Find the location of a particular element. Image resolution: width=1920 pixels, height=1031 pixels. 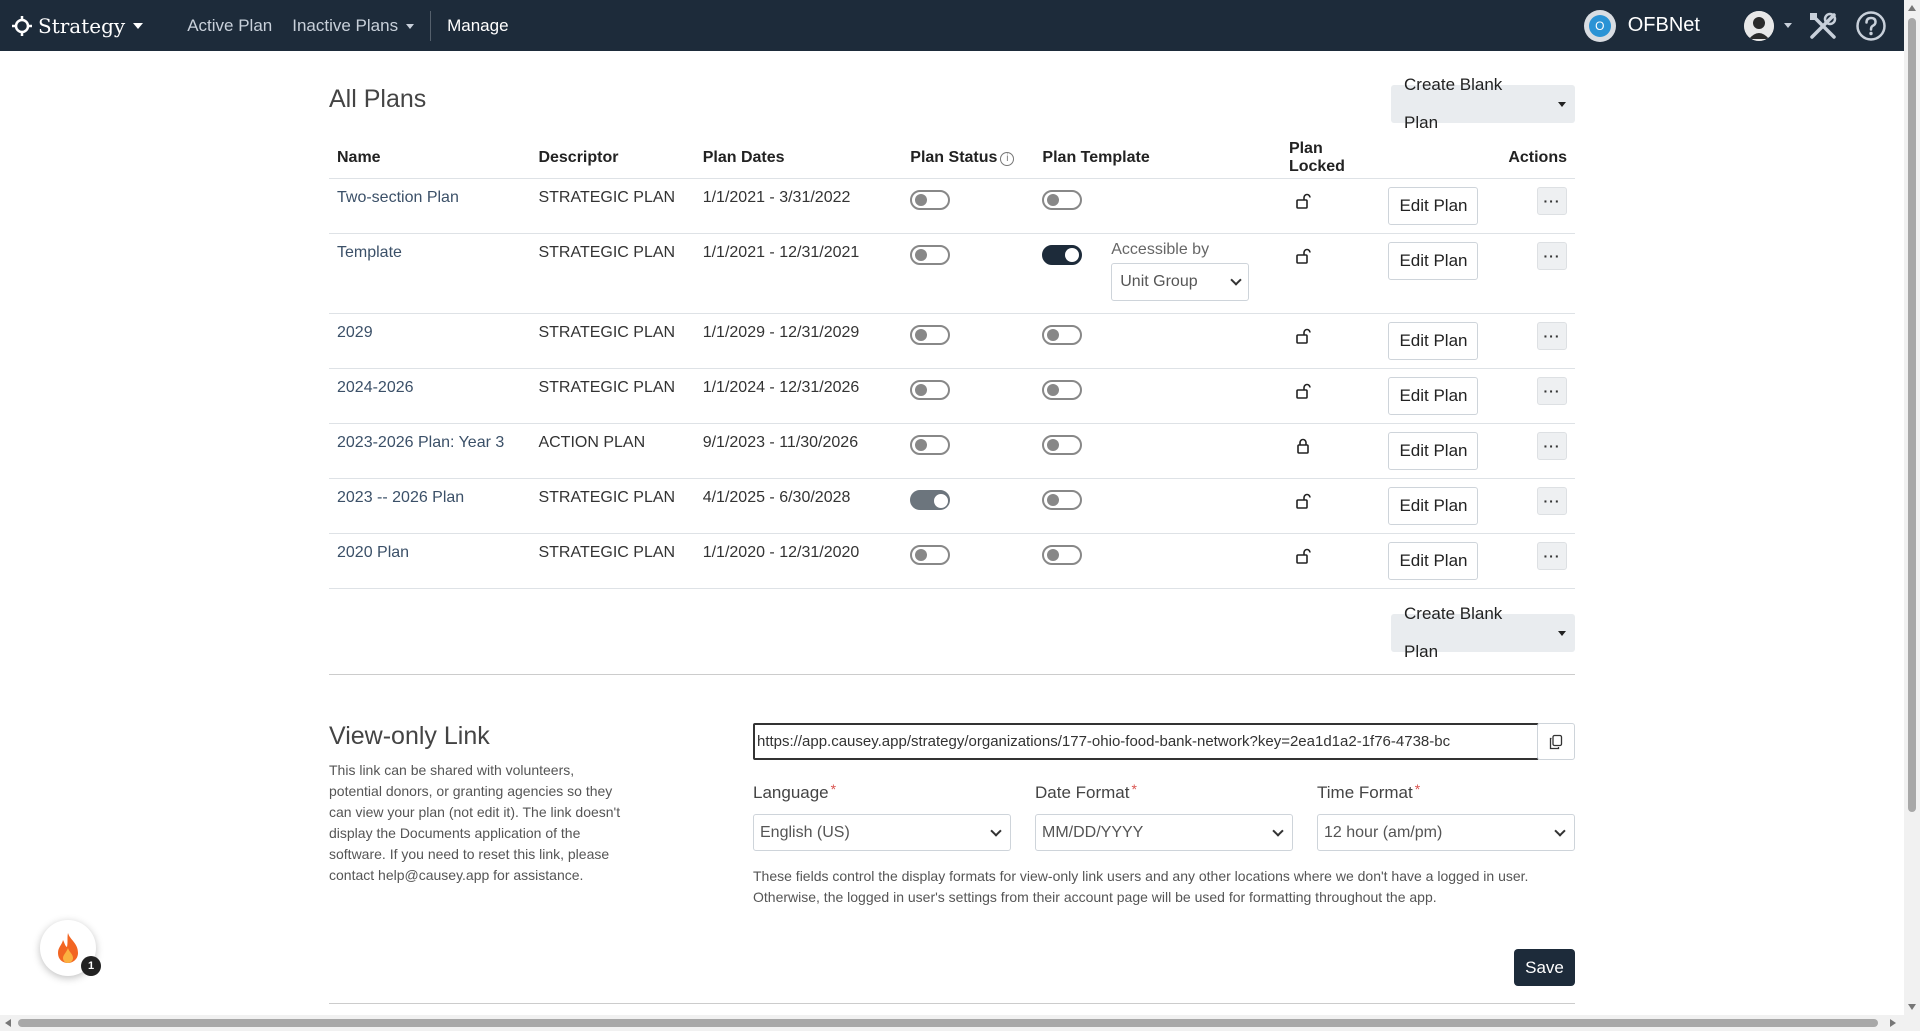

help-icon is located at coordinates (1871, 26).